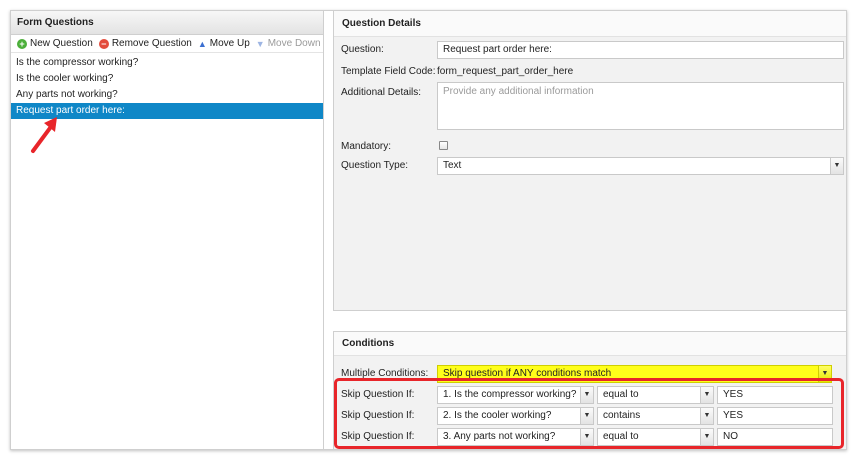 This screenshot has height=463, width=855. Describe the element at coordinates (366, 146) in the screenshot. I see `mandatory-label: Mandatory:` at that location.